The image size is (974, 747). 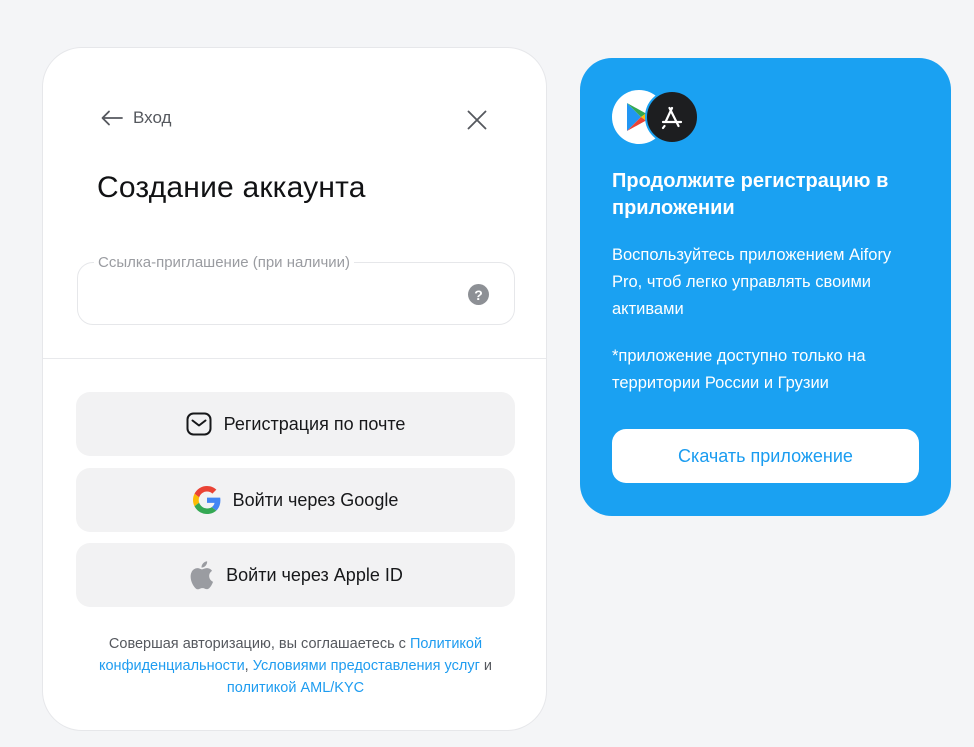 What do you see at coordinates (231, 187) in the screenshot?
I see `page-title: Создание аккаунта` at bounding box center [231, 187].